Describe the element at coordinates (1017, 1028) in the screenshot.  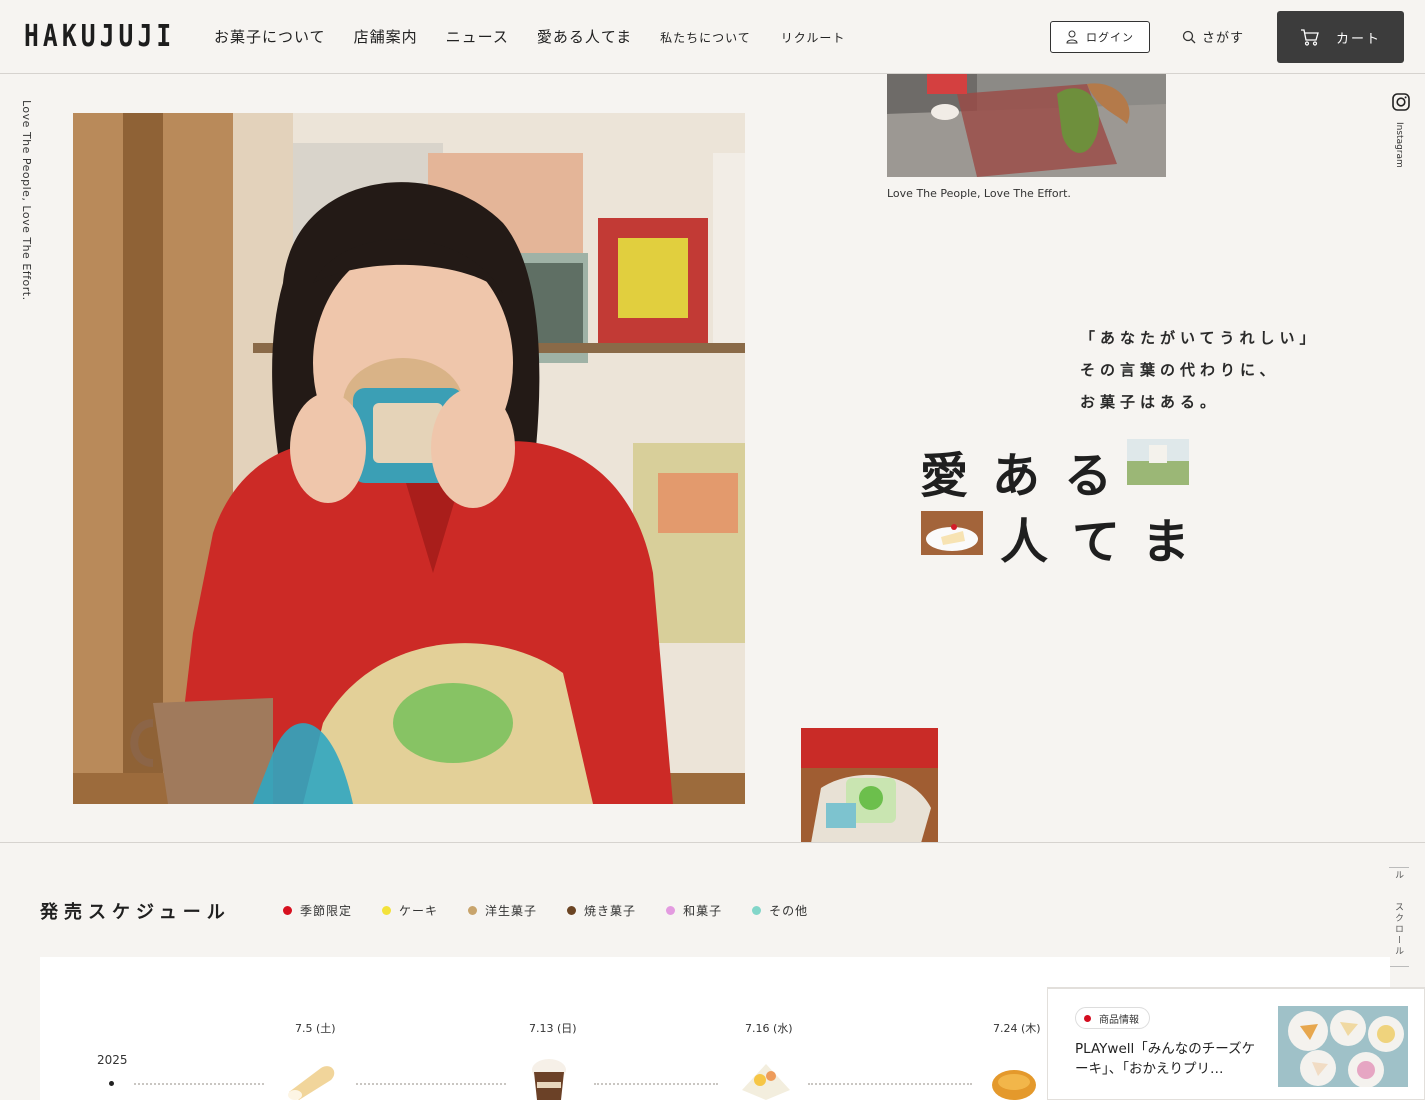
I see `timeline-date: 7.24 (木)` at that location.